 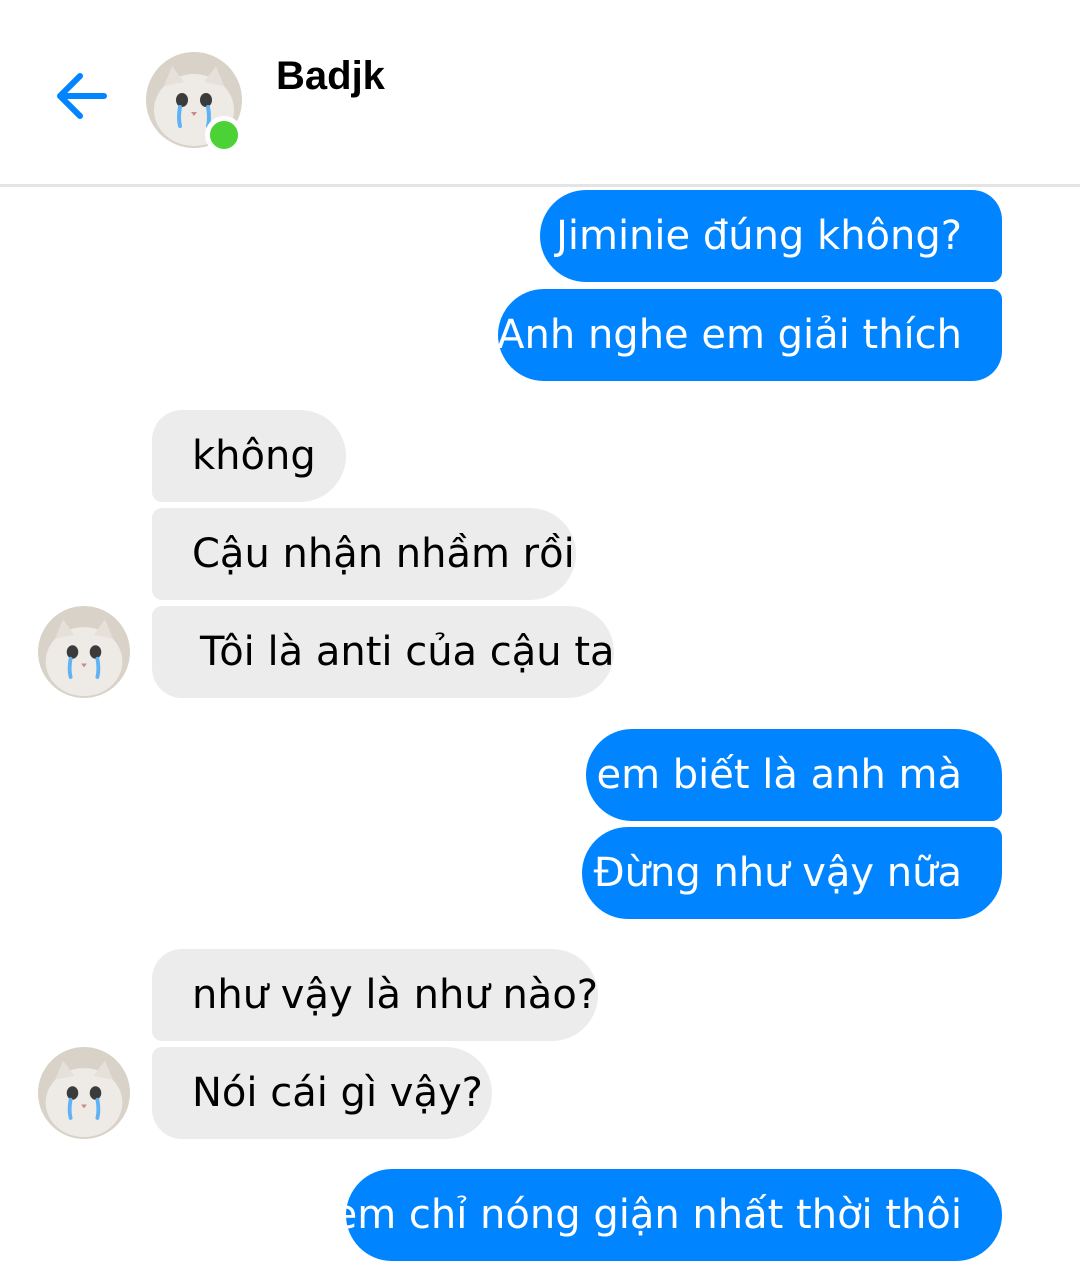 What do you see at coordinates (771, 236) in the screenshot?
I see `outgoing-message: Jiminie đúng không?` at bounding box center [771, 236].